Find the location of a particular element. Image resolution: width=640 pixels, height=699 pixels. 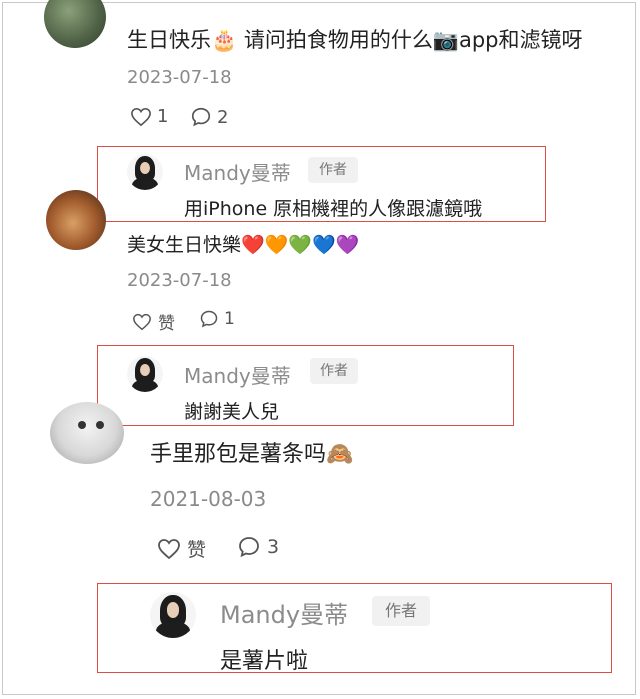

reply-button: 2 is located at coordinates (209, 117).